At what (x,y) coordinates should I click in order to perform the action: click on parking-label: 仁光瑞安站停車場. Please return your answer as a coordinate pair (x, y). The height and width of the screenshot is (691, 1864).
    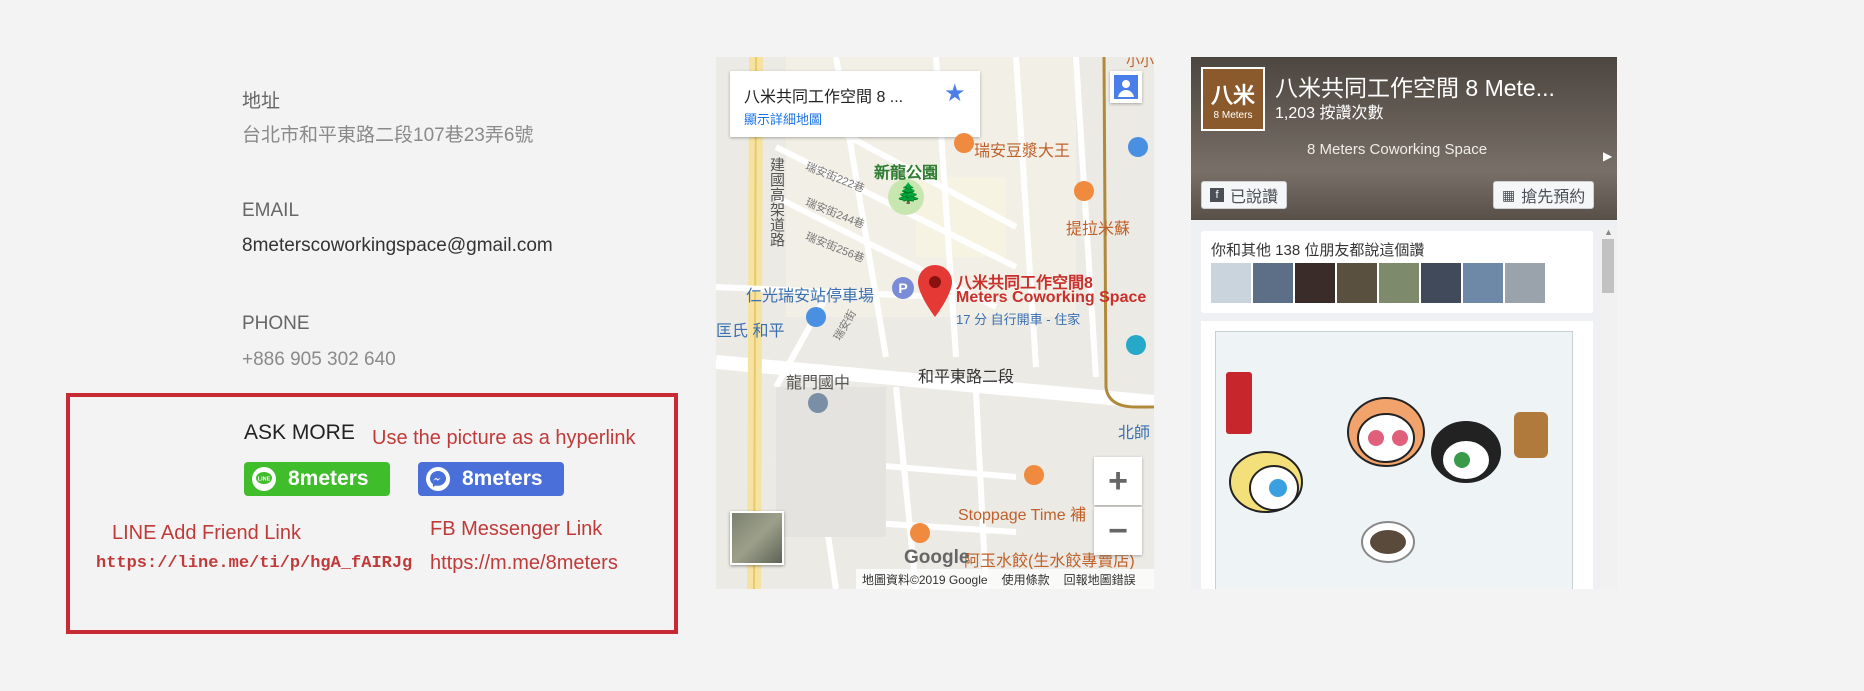
    Looking at the image, I should click on (810, 296).